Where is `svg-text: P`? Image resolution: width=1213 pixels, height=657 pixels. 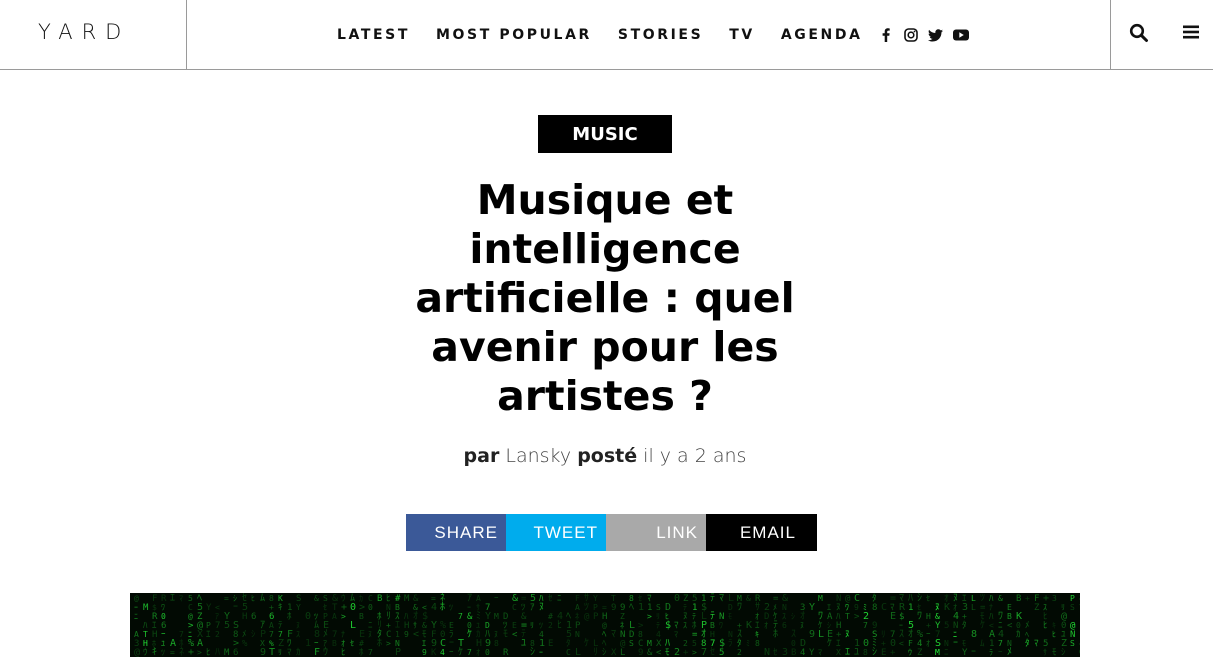
svg-text: P is located at coordinates (1072, 598).